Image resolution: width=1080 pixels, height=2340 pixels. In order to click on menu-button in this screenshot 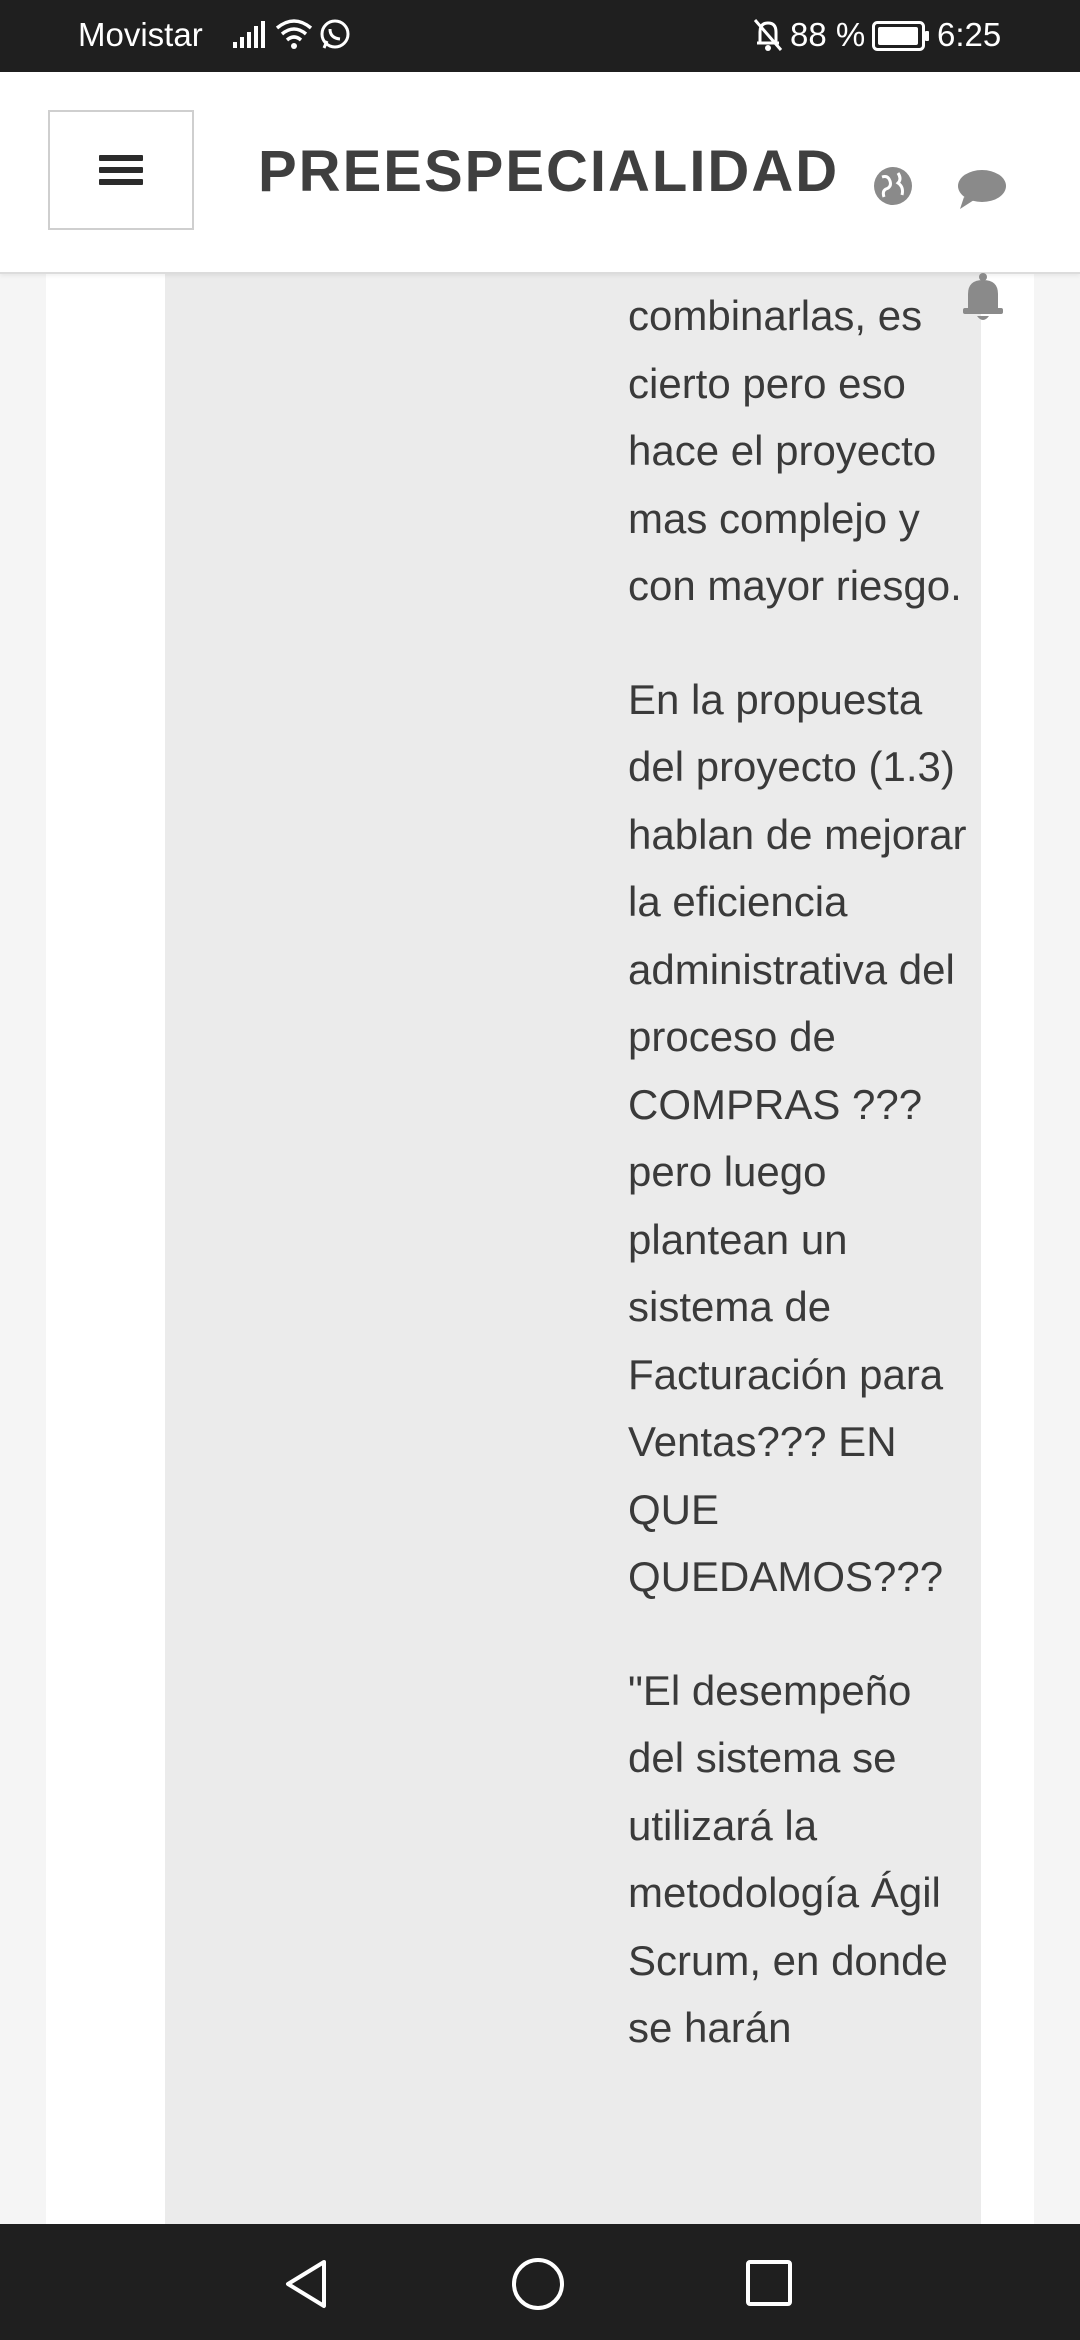, I will do `click(121, 170)`.